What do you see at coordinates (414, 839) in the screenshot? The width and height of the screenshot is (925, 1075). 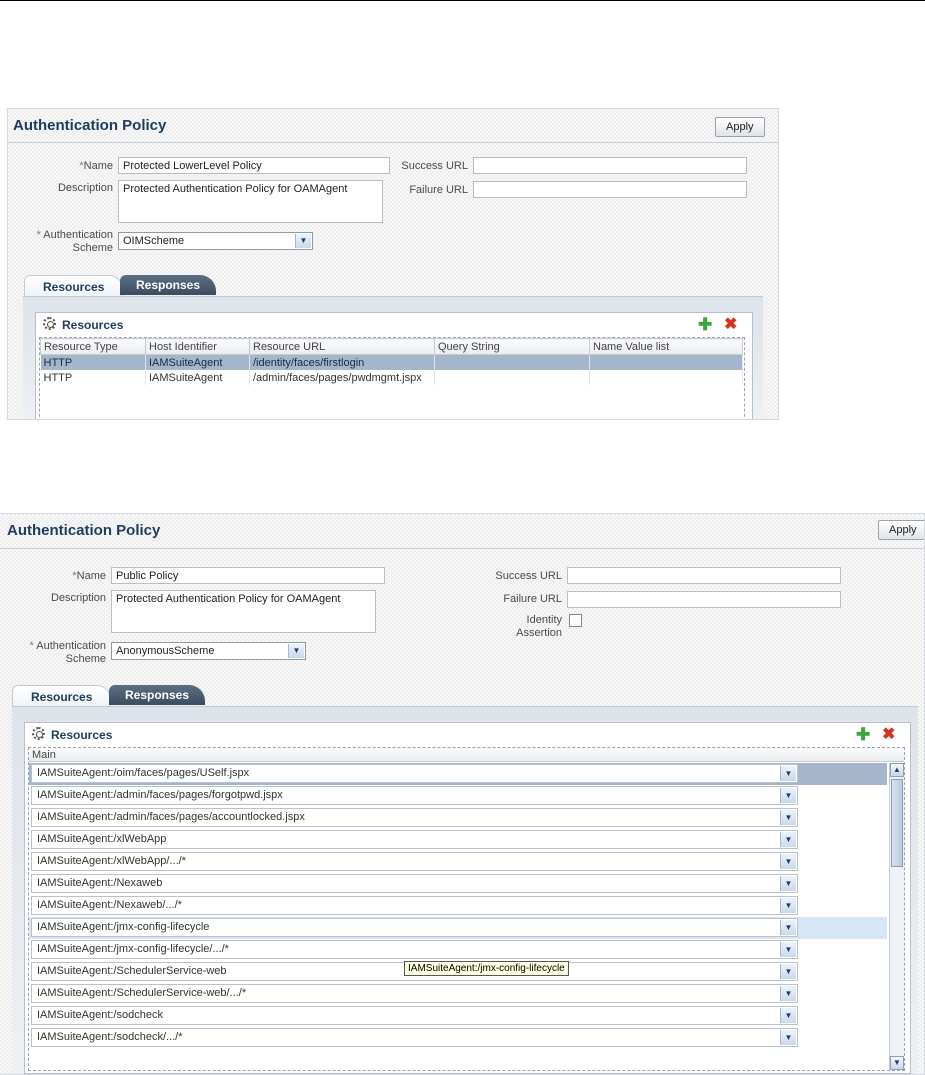 I see `resource-select: IAMSuiteAgent:/xlWebApp ▼` at bounding box center [414, 839].